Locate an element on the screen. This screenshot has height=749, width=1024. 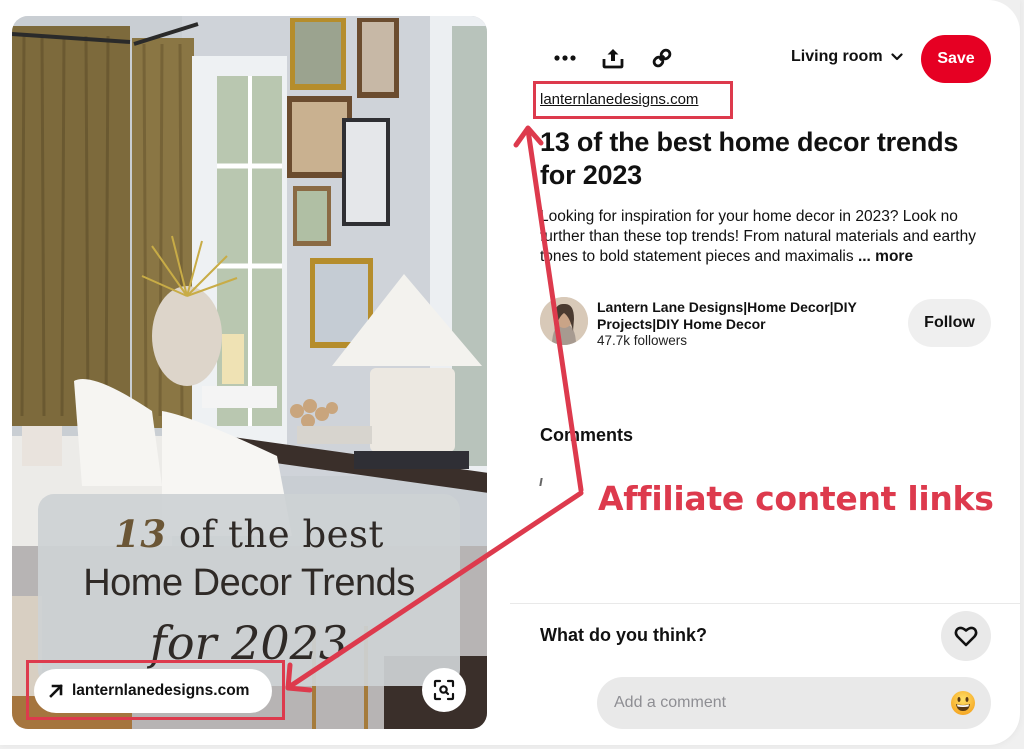
avatar-photo is located at coordinates (564, 321).